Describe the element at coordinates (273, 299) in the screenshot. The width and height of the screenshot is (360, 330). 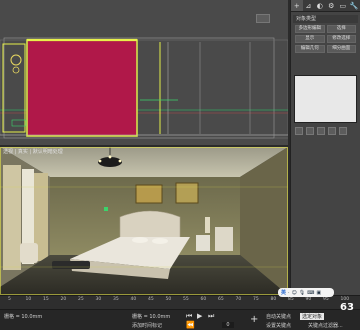
I see `timeline-tick: 80` at that location.